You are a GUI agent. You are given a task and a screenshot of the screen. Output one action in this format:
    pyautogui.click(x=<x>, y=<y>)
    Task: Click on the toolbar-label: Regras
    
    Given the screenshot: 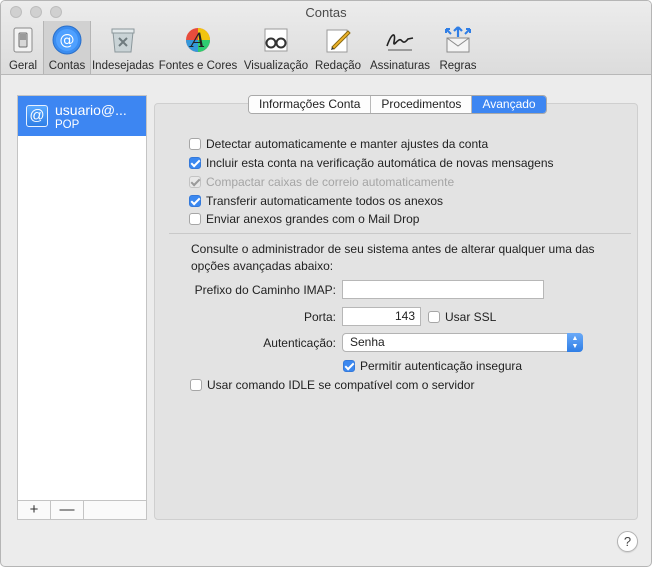 What is the action you would take?
    pyautogui.click(x=458, y=66)
    